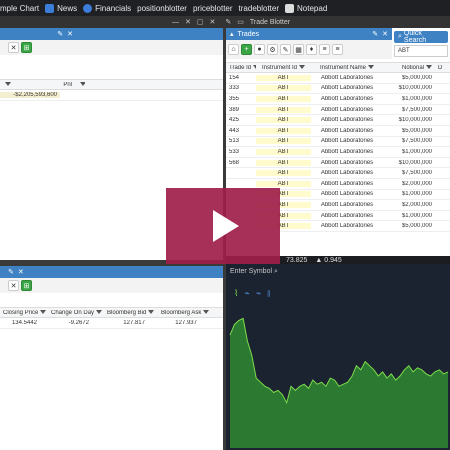 This screenshot has height=450, width=450. Describe the element at coordinates (283, 68) in the screenshot. I see `header-instrument-id: Instrument Id` at that location.